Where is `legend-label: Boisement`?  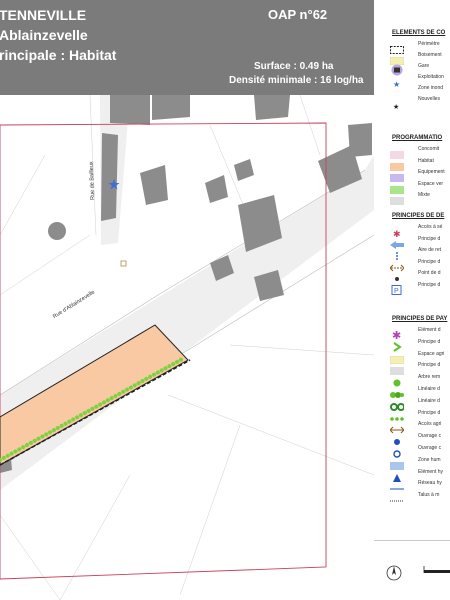
legend-label: Boisement is located at coordinates (430, 55).